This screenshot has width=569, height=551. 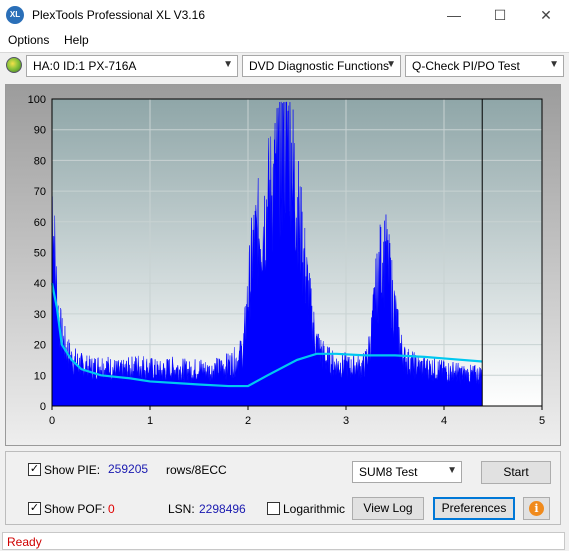 I want to click on test-select-value: Q-Check PI/PO Test, so click(x=466, y=66).